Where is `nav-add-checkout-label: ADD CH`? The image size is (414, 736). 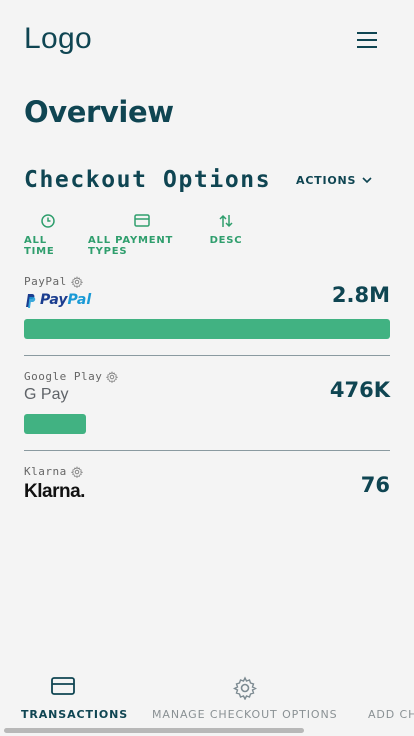
nav-add-checkout-label: ADD CH is located at coordinates (391, 714).